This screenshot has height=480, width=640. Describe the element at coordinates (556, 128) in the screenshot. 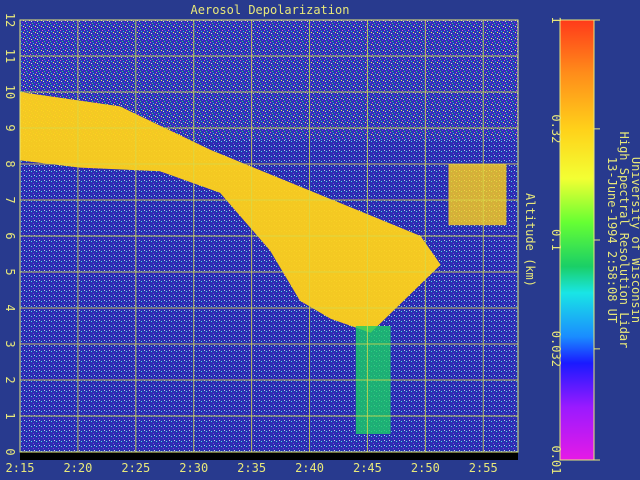

I see `colorbar-tick-label: 0.32` at that location.